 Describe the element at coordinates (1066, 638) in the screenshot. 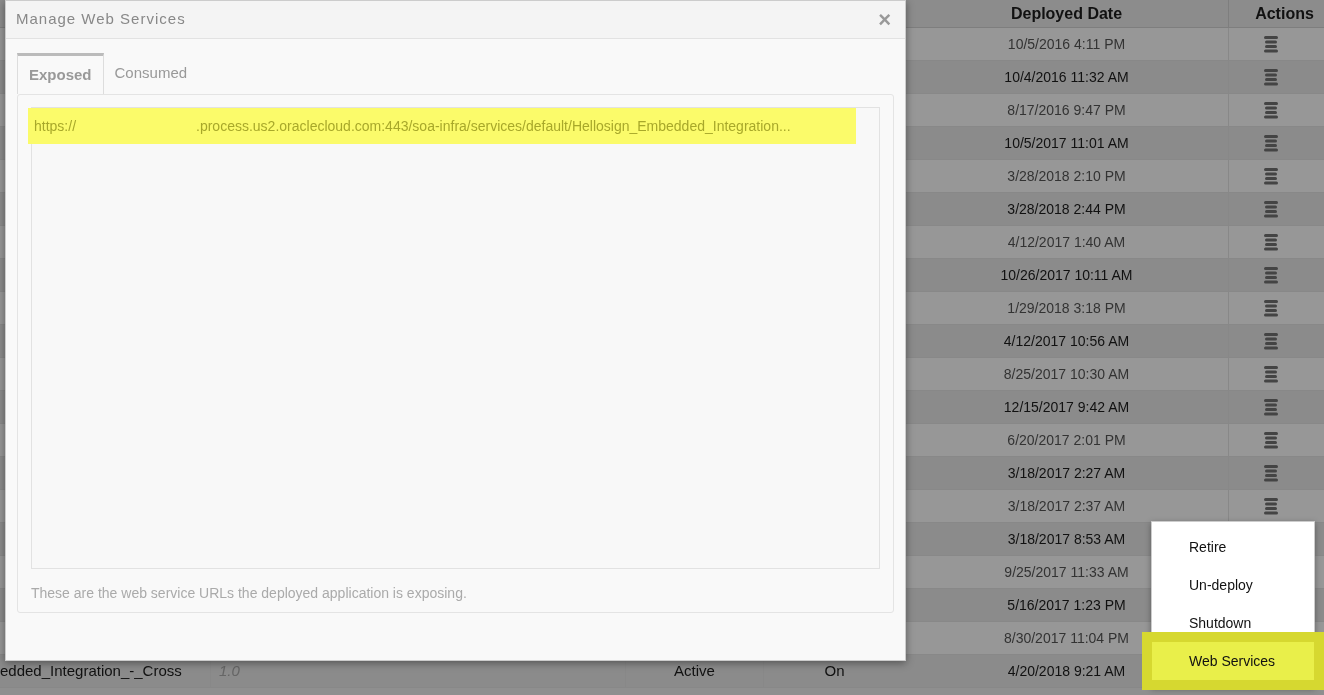

I see `table-cell-text: 8/30/2017 11:04 PM` at that location.